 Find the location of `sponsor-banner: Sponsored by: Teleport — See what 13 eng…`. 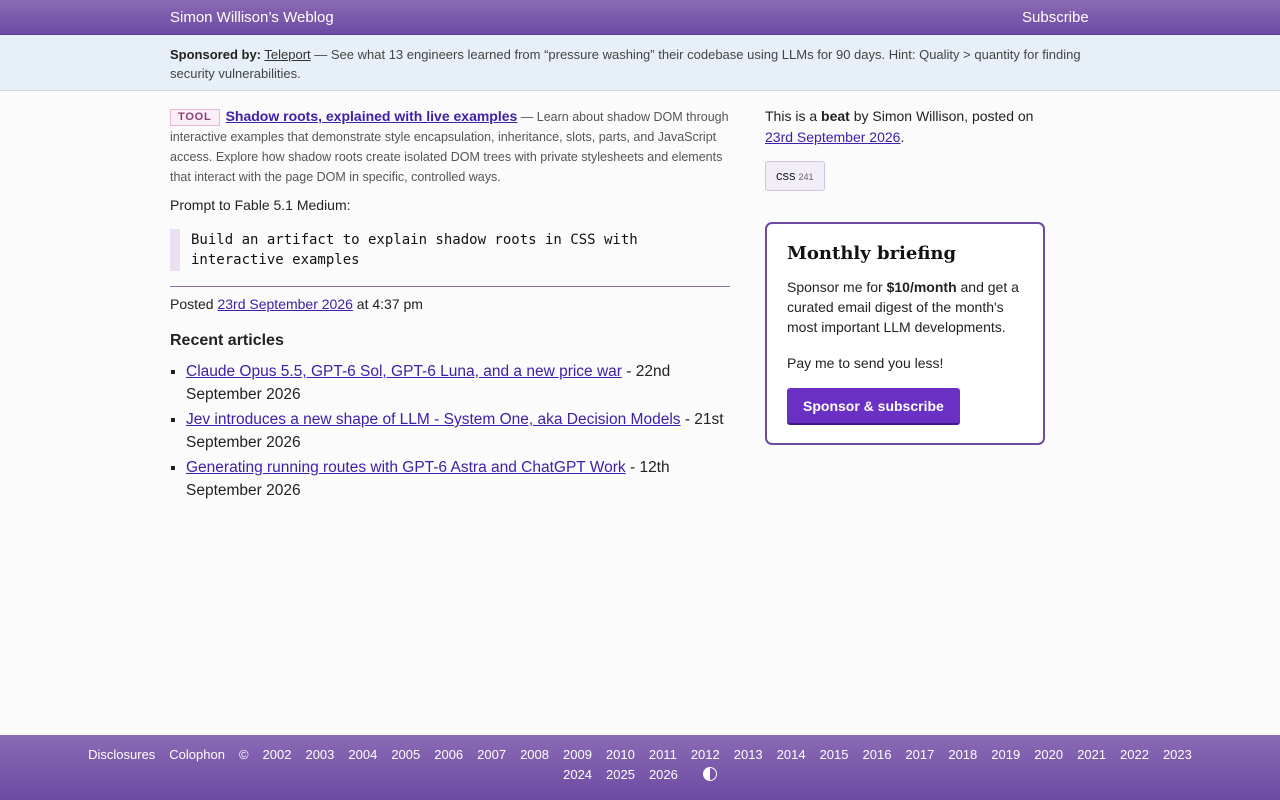

sponsor-banner: Sponsored by: Teleport — See what 13 eng… is located at coordinates (640, 63).